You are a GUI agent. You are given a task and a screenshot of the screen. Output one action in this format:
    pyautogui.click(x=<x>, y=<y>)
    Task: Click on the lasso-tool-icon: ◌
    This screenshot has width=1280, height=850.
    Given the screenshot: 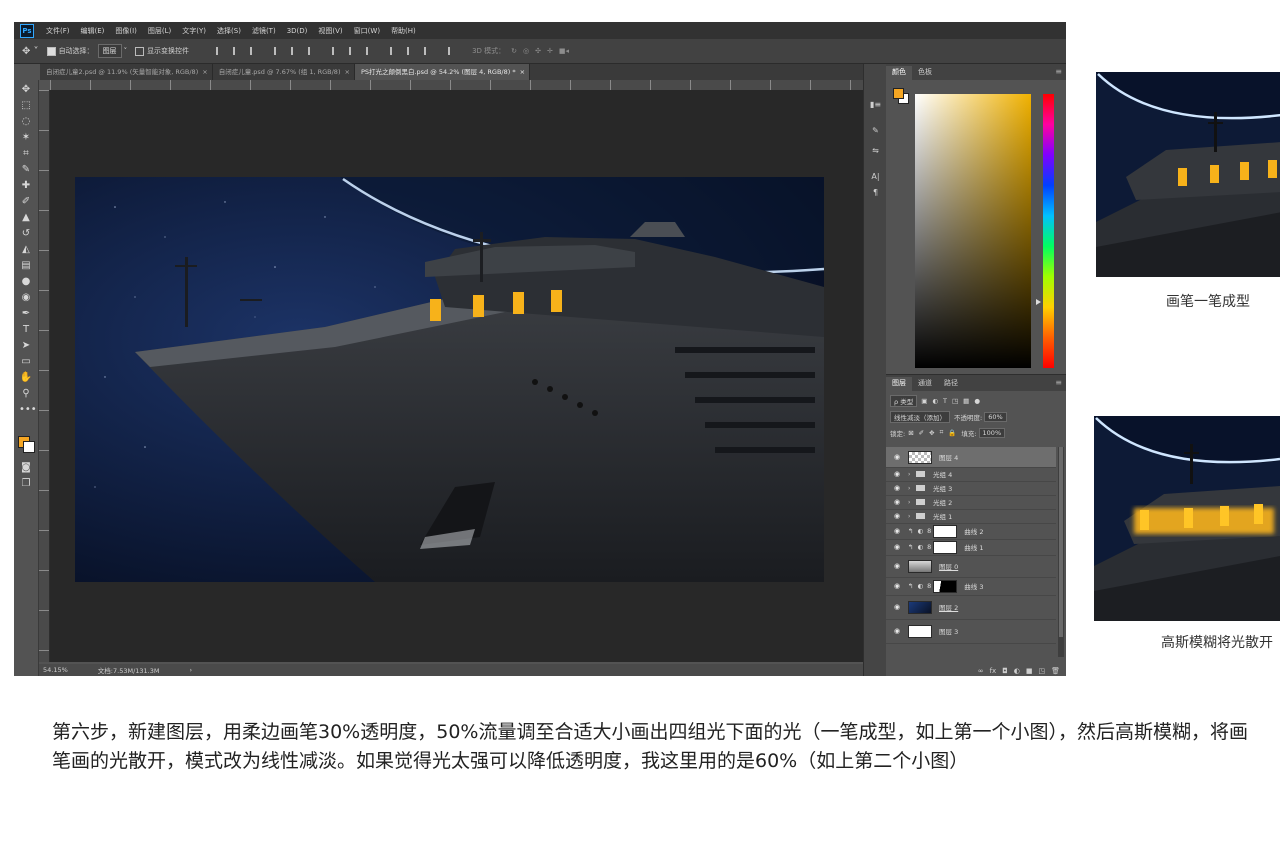 What is the action you would take?
    pyautogui.click(x=26, y=122)
    